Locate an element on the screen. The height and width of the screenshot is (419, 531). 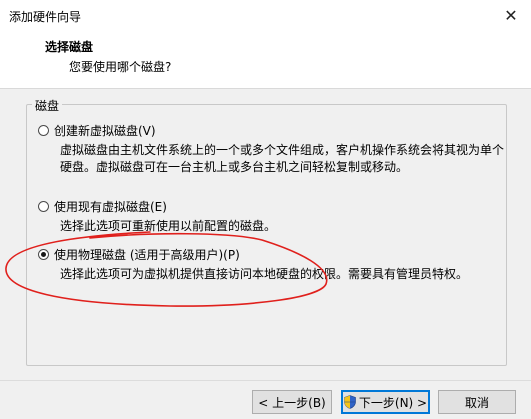
description-line: 硬盘。虚拟磁盘可在一台主机上或多台主机之间轻松复制或移动。 is located at coordinates (234, 167).